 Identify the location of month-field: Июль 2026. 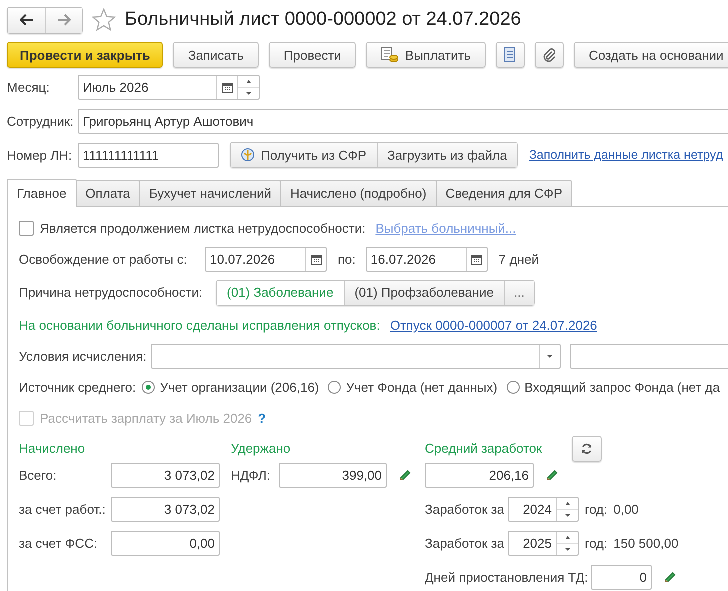
(169, 87).